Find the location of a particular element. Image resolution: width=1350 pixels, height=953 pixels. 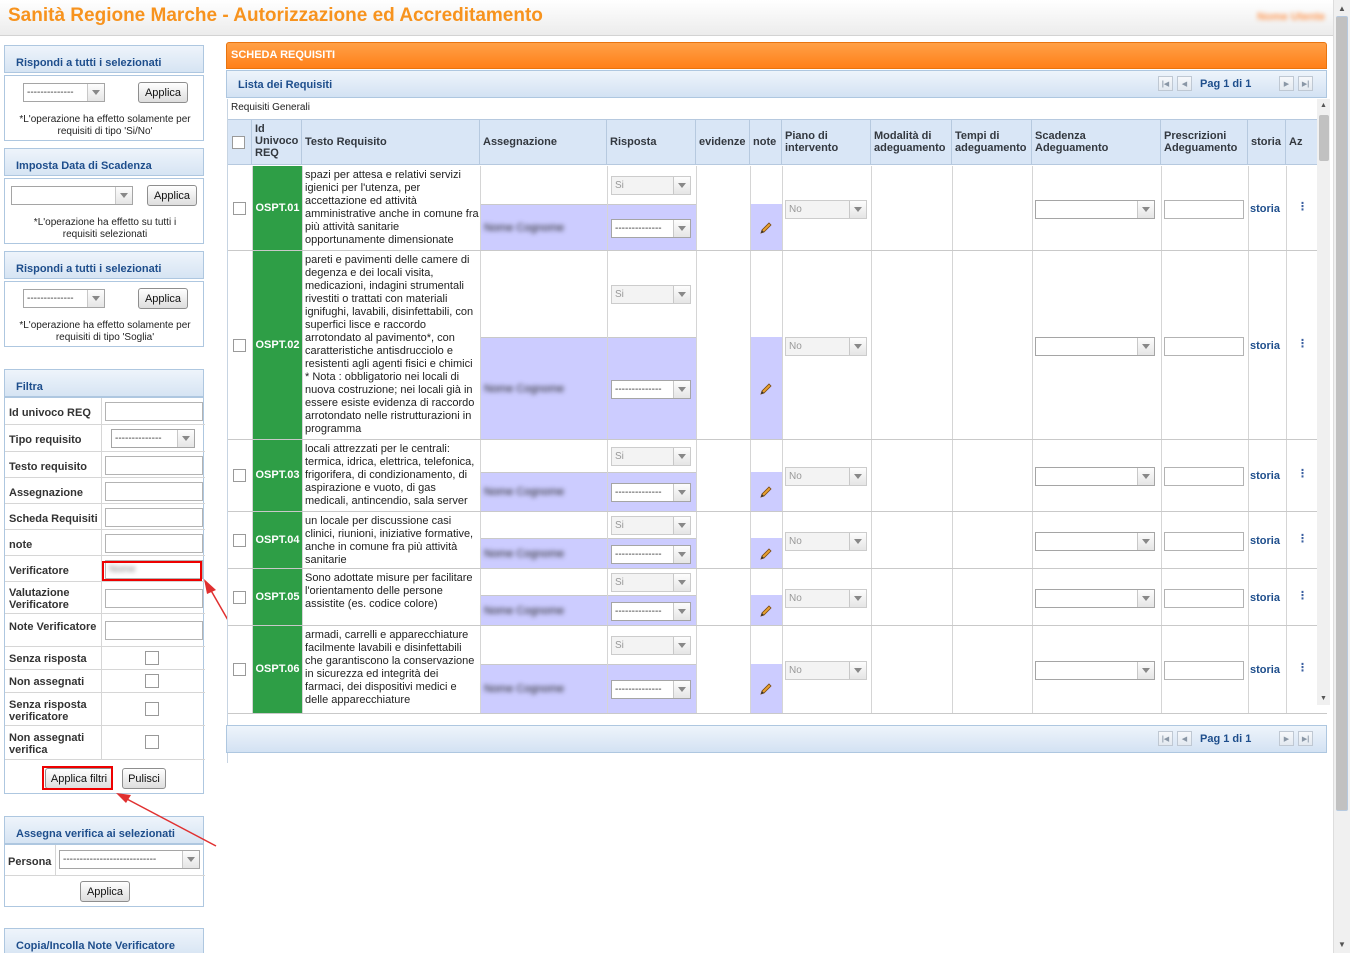

grid-vscroll-thumb is located at coordinates (1324, 138).